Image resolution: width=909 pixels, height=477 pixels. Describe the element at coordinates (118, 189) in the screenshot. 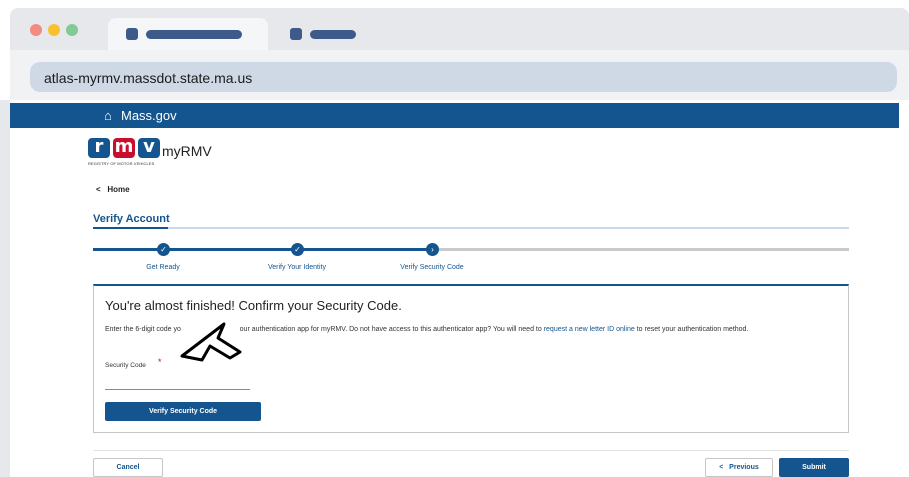

I see `breadcrumb-home: Home` at that location.